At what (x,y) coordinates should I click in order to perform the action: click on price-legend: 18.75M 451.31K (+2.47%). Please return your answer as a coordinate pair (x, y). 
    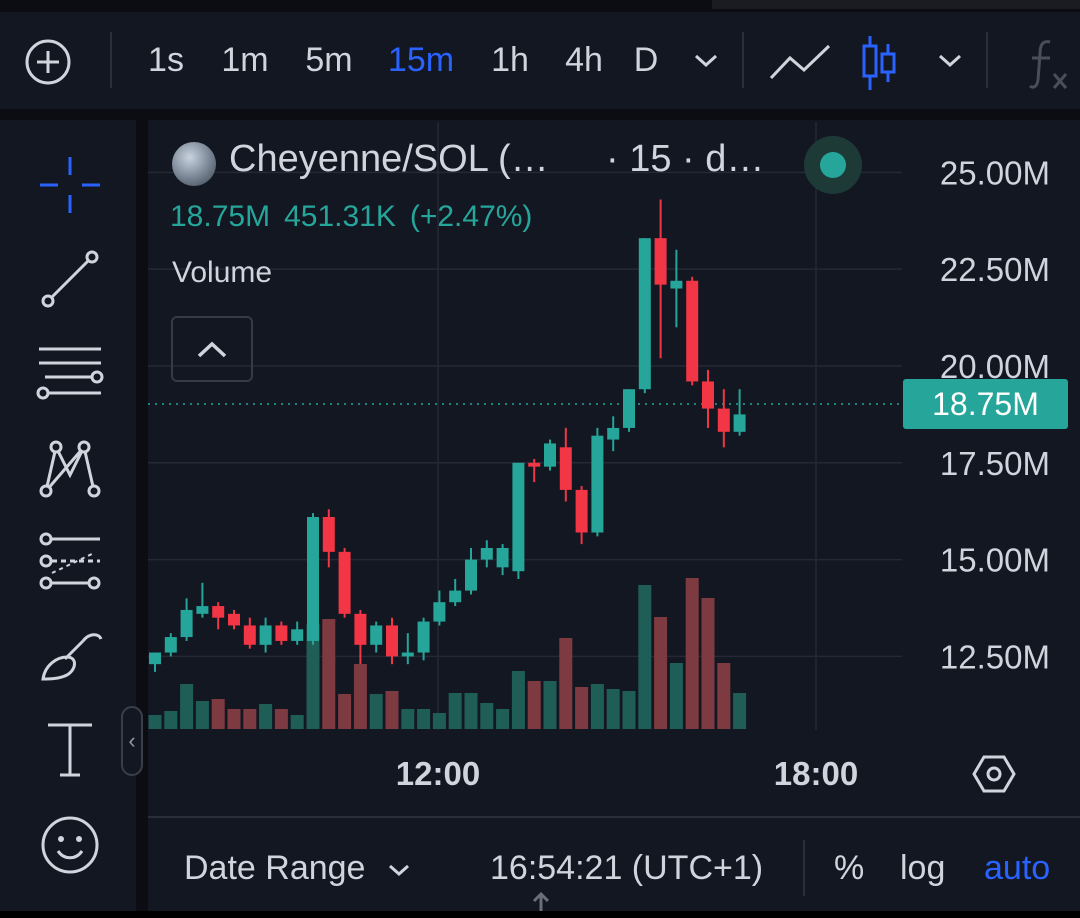
    Looking at the image, I should click on (358, 217).